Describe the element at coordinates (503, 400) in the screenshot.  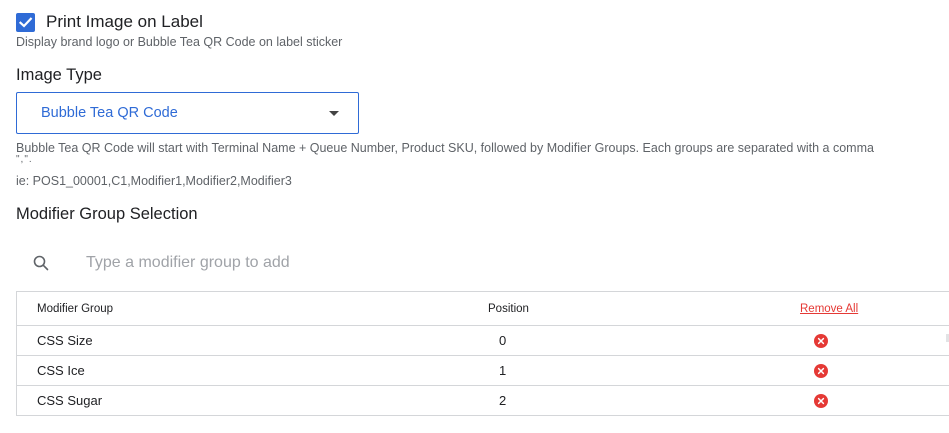
I see `modifier-position: 2` at that location.